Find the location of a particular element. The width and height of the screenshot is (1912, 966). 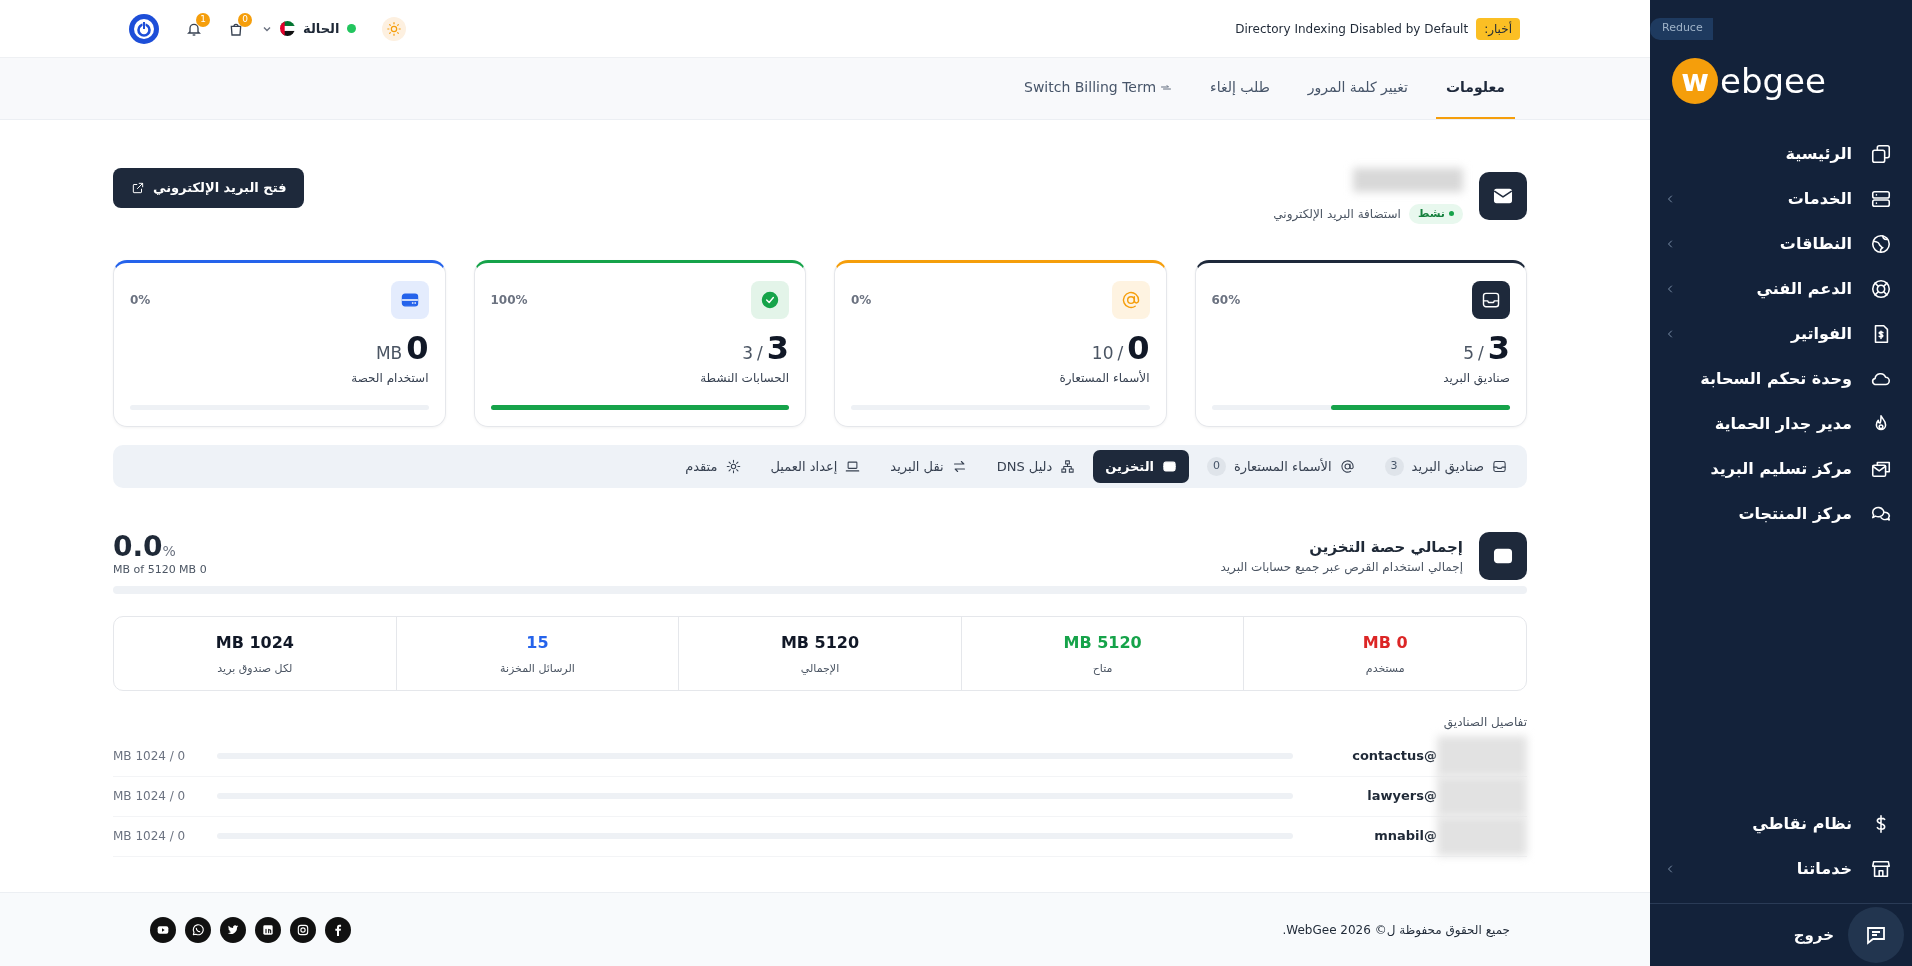

sidebar-item: مدير جدار الحماية is located at coordinates (1781, 424).